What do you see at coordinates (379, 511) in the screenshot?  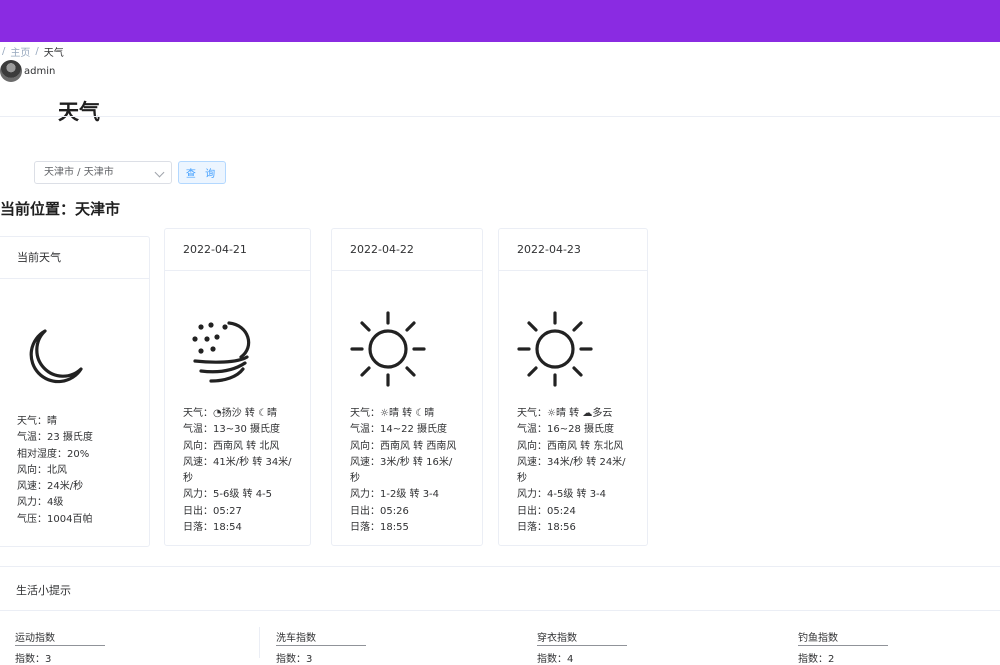 I see `weather-info-line: 日出：05:26` at bounding box center [379, 511].